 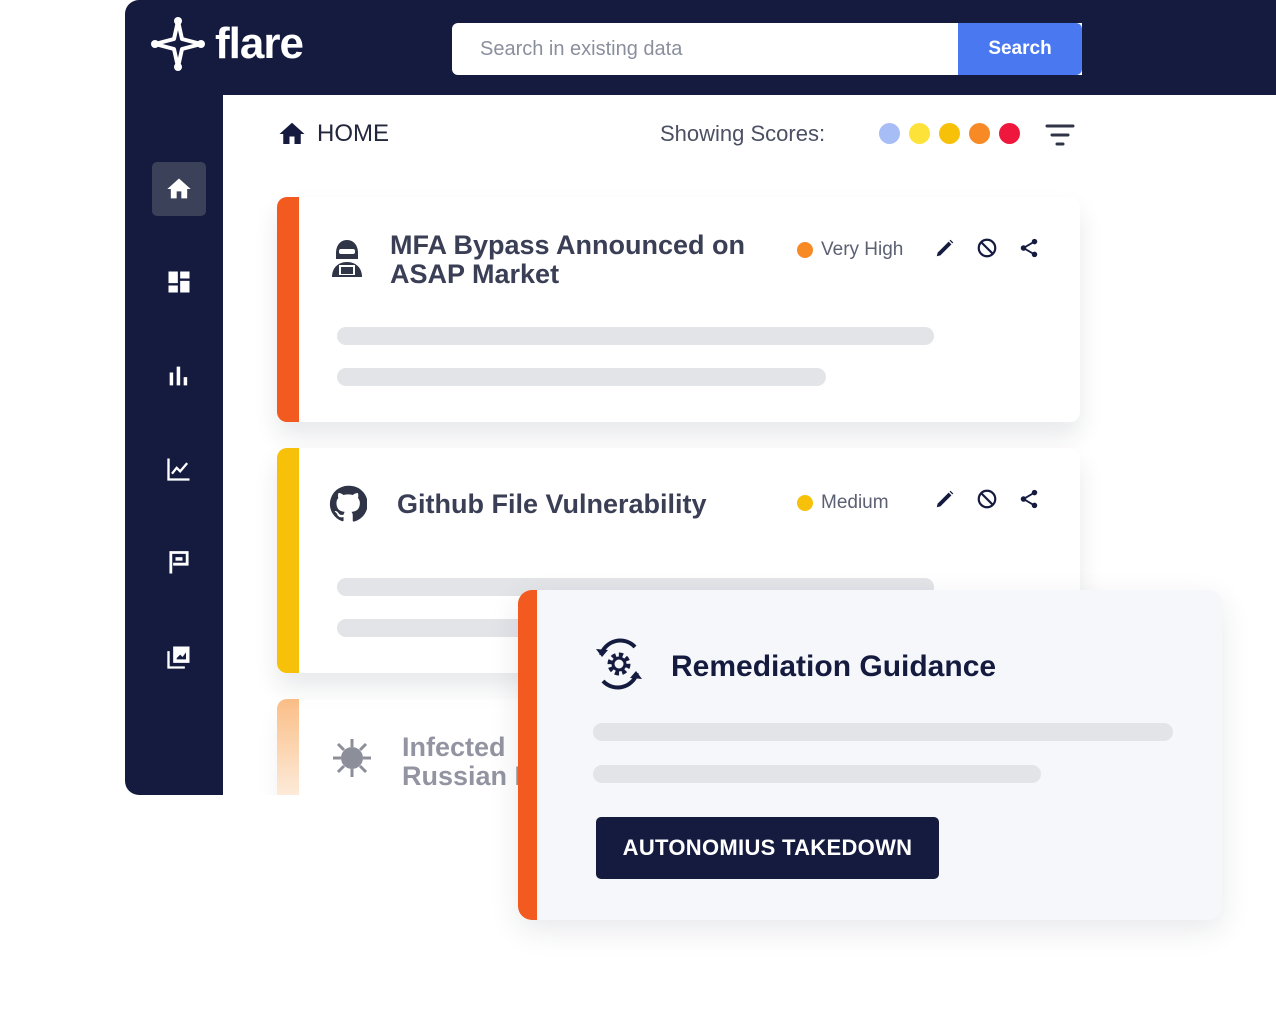 I want to click on severity-badge: Very High, so click(x=850, y=250).